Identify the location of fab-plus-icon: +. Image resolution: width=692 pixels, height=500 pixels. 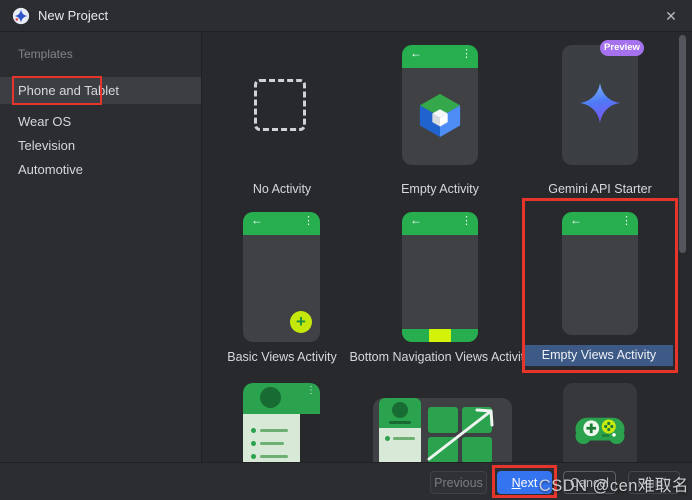
(301, 322).